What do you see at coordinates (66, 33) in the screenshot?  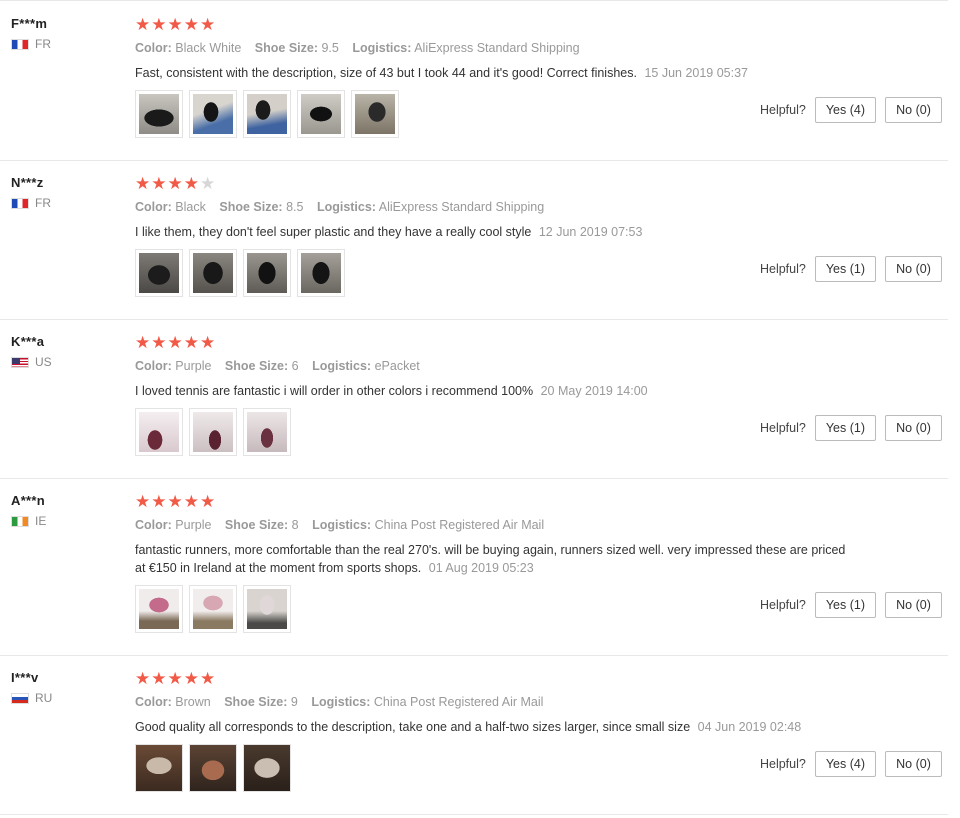 I see `reviewer-info: F***m FR` at bounding box center [66, 33].